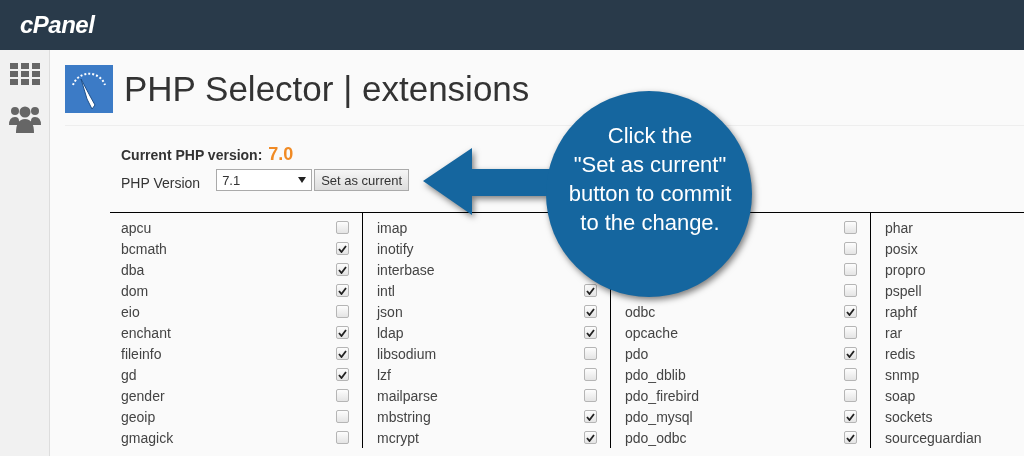 The image size is (1024, 456). I want to click on extension-name: gmagick, so click(147, 437).